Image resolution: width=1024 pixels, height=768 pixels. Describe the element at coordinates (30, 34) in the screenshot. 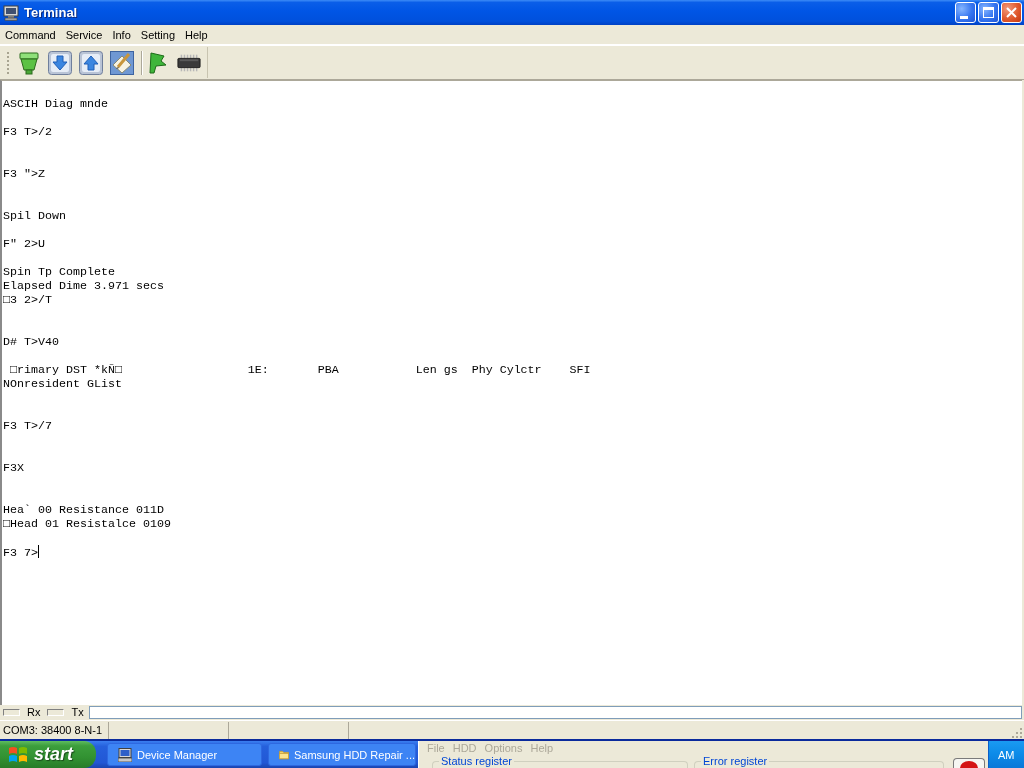

I see `menu-item: Command` at that location.